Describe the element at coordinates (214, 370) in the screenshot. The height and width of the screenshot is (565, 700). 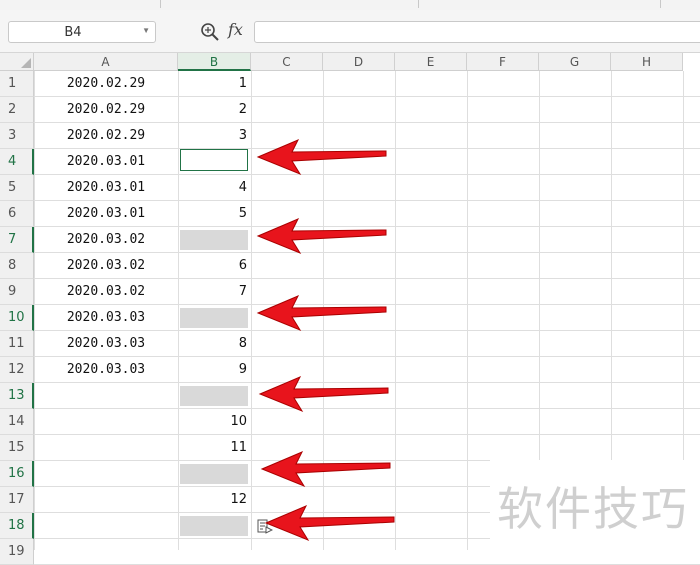
I see `cell-b12: 9` at that location.